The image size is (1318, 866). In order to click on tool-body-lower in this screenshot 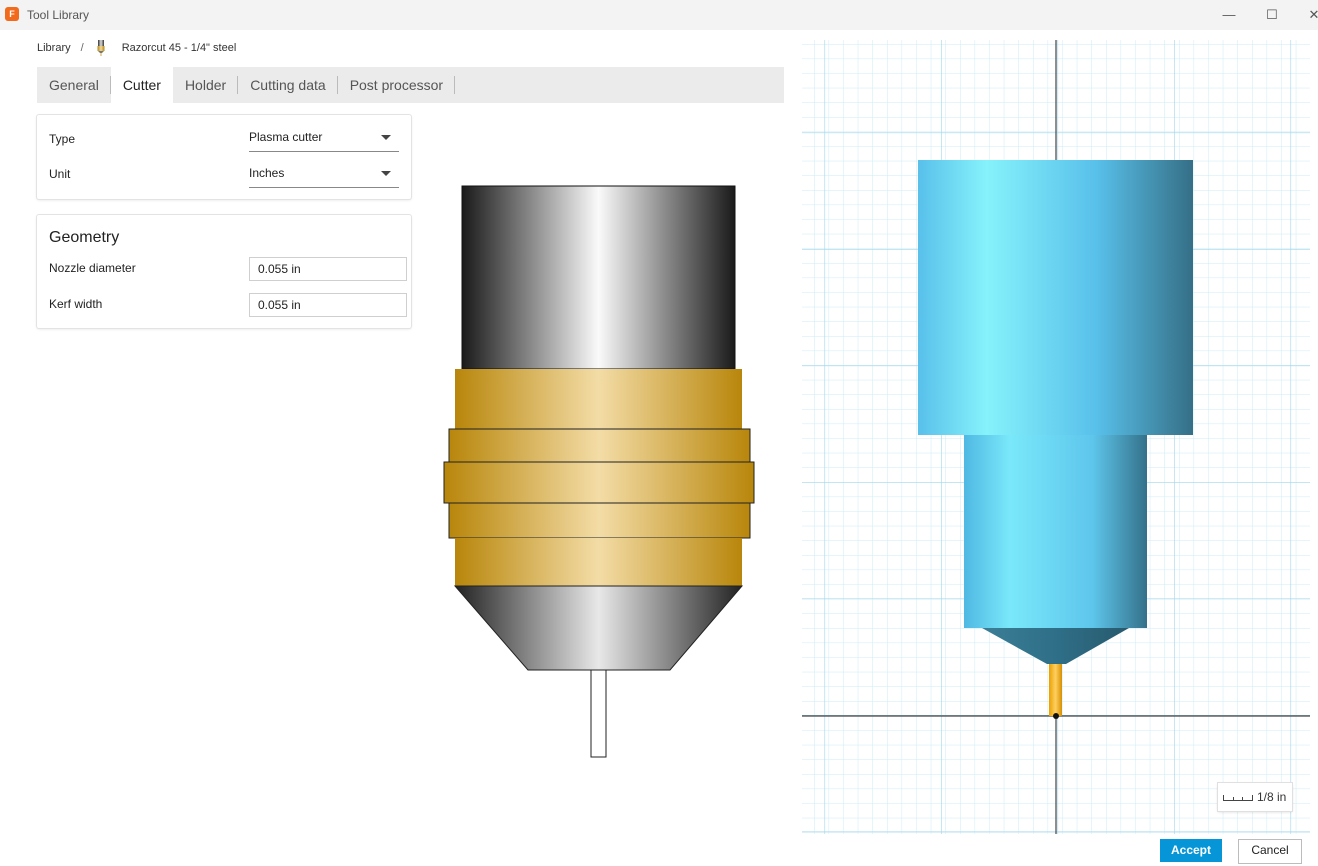, I will do `click(1055, 531)`.